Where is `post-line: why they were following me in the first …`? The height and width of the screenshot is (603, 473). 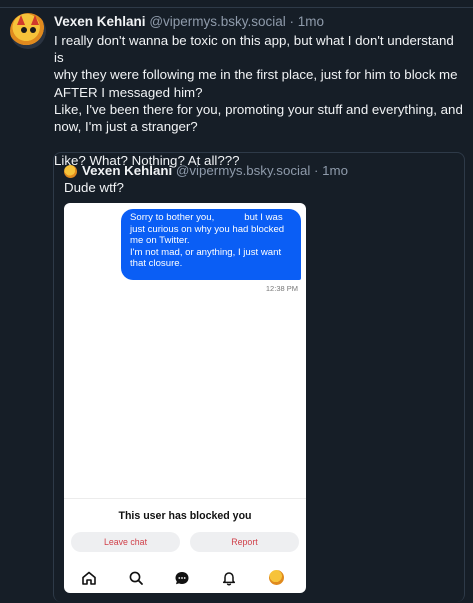
post-line: why they were following me in the first … is located at coordinates (256, 75).